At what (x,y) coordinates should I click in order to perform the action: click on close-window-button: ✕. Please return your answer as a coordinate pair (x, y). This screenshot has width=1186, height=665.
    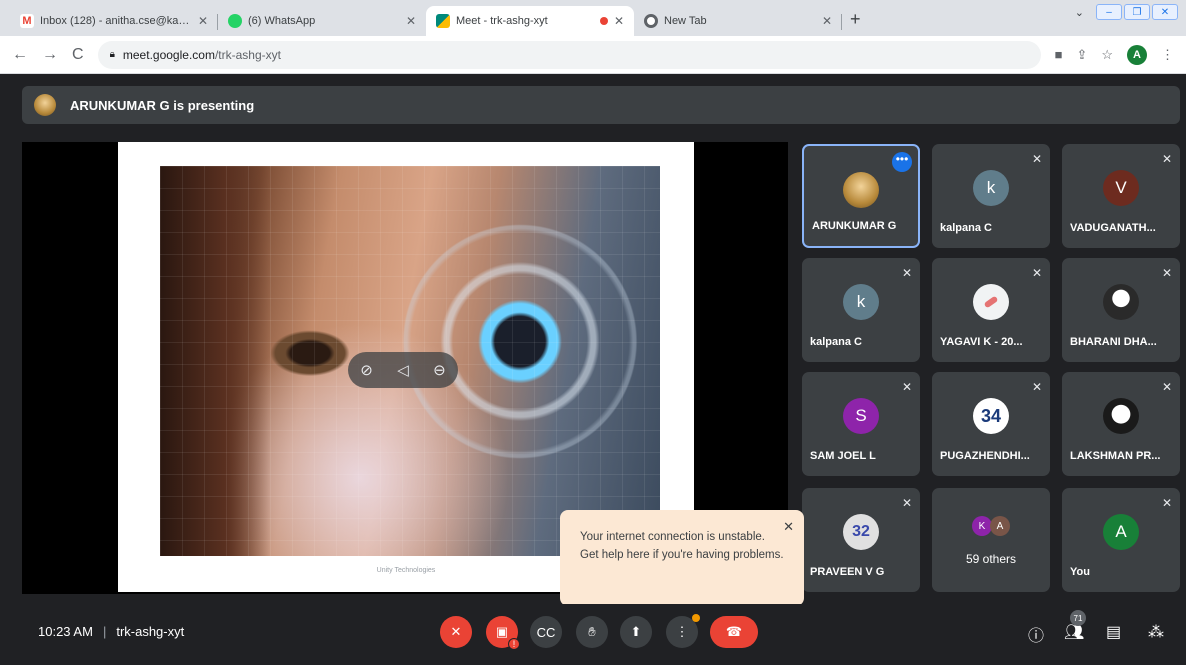
    Looking at the image, I should click on (1165, 12).